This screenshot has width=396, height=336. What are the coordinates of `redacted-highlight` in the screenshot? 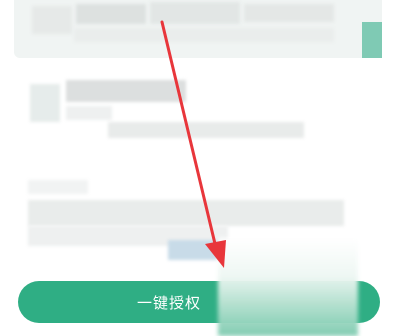 It's located at (193, 250).